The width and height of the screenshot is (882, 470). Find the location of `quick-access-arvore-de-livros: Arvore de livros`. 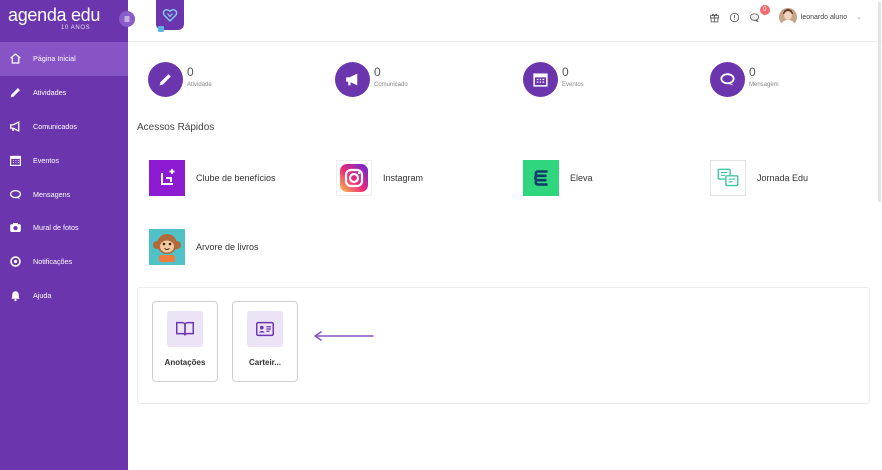

quick-access-arvore-de-livros: Arvore de livros is located at coordinates (204, 247).